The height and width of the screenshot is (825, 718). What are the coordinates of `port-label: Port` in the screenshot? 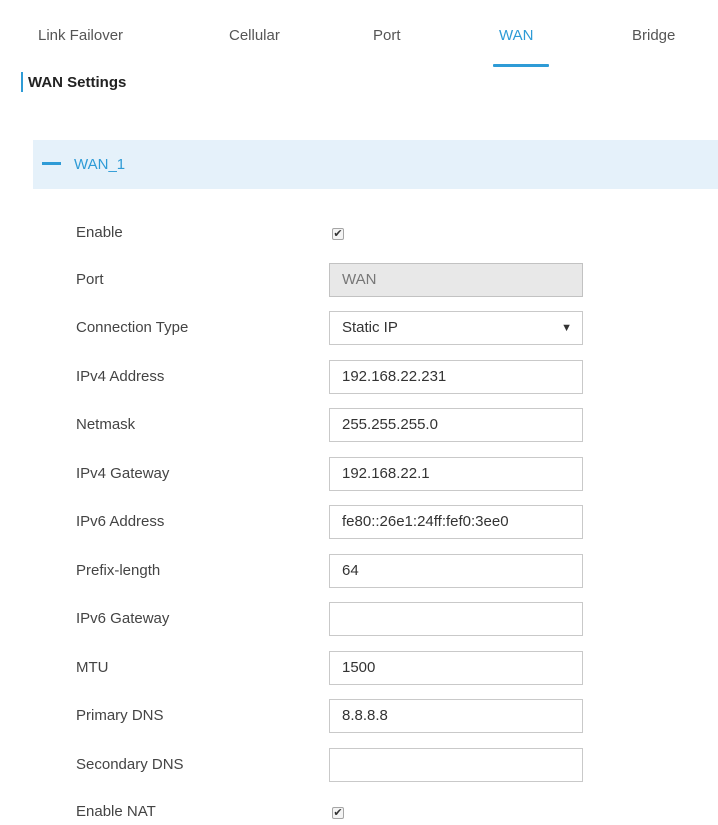 It's located at (90, 279).